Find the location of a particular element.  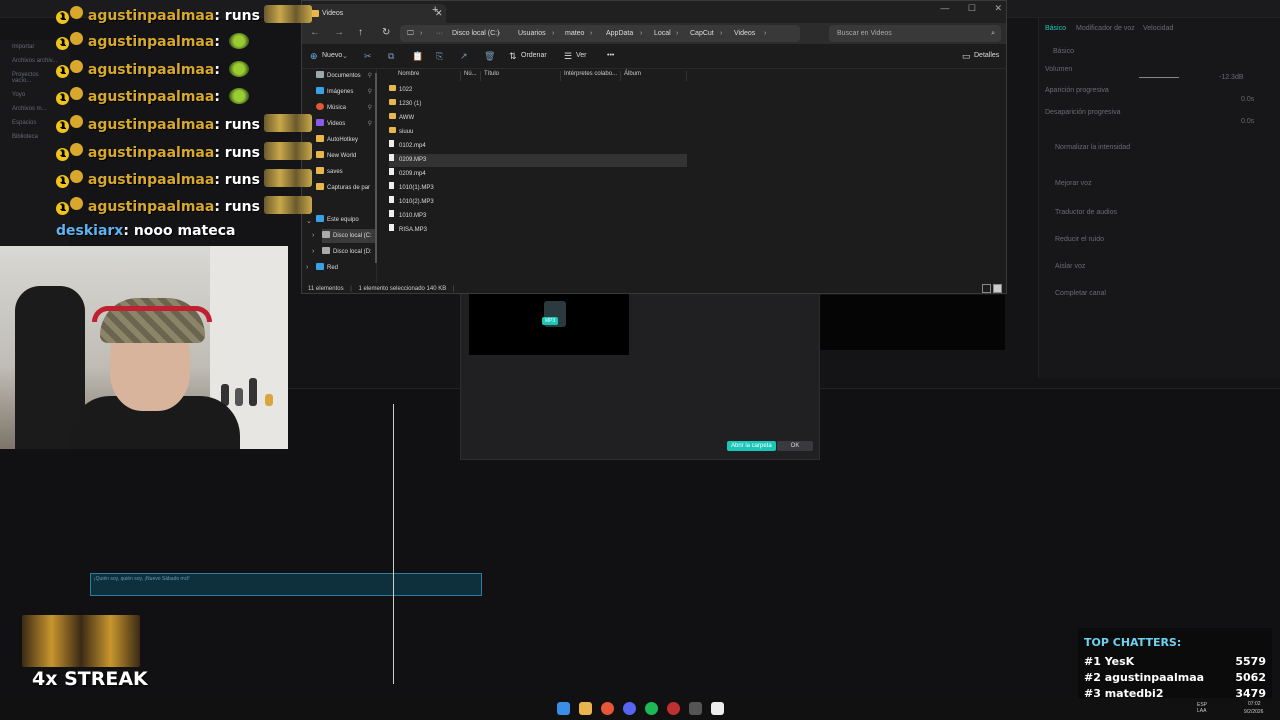

nav-item-new-world: New World is located at coordinates (346, 156).